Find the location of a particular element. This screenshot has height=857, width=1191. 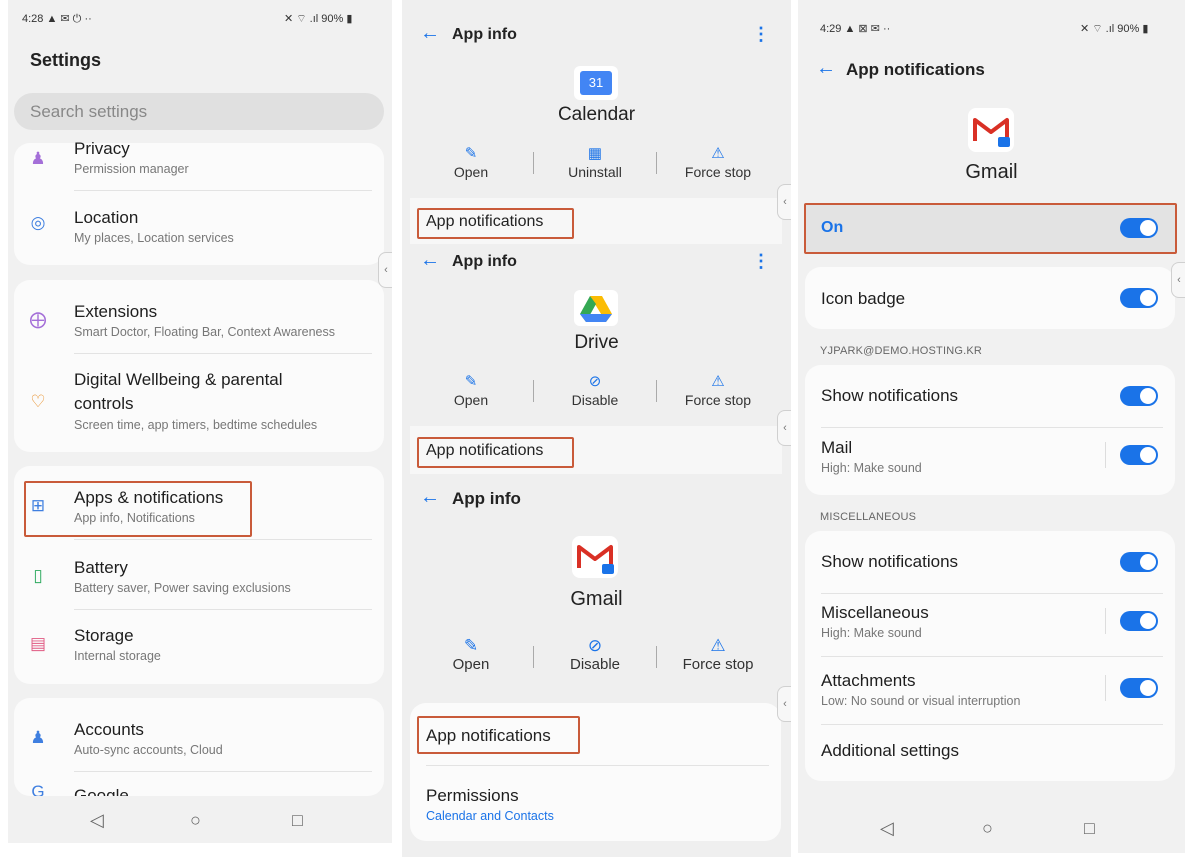

highlight-apps-notifications is located at coordinates (138, 509).